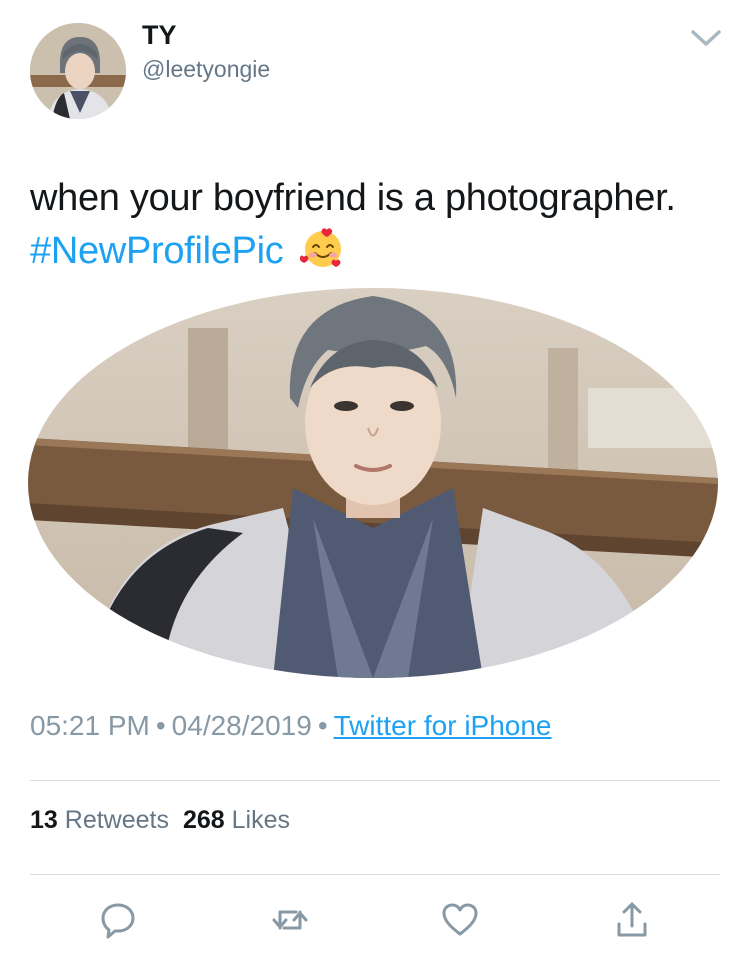 The image size is (750, 968). I want to click on avatar-photo, so click(78, 71).